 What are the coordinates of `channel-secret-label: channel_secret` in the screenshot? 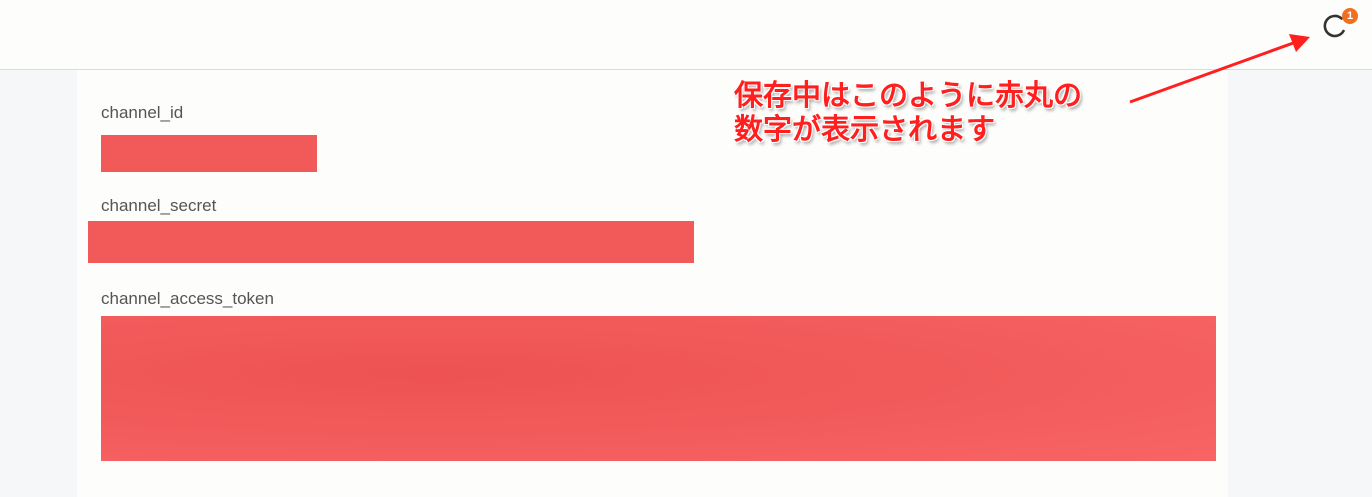 It's located at (159, 205).